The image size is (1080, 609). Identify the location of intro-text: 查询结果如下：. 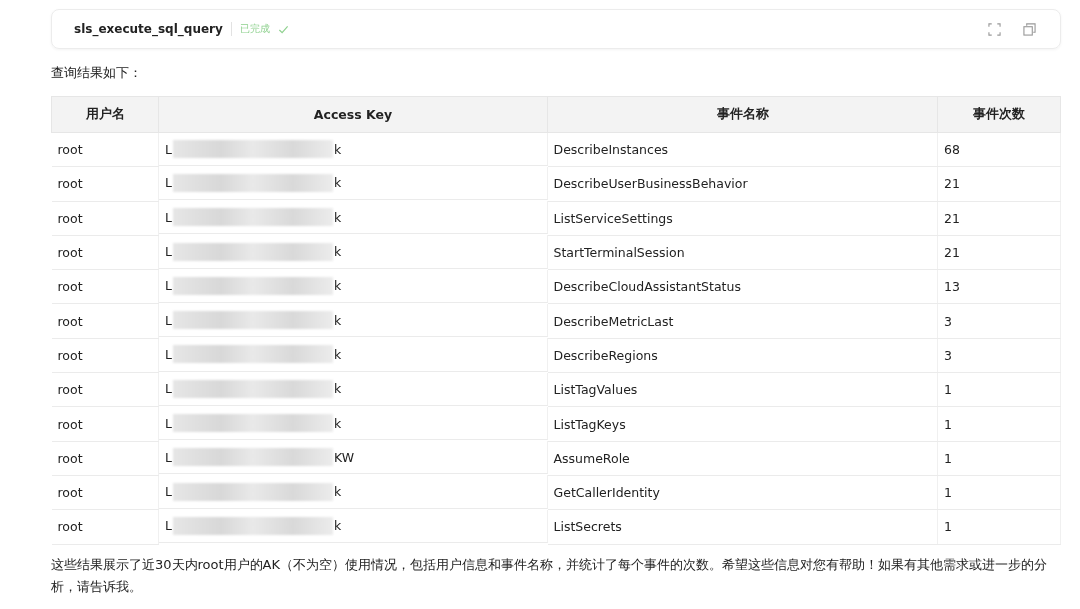
(97, 73).